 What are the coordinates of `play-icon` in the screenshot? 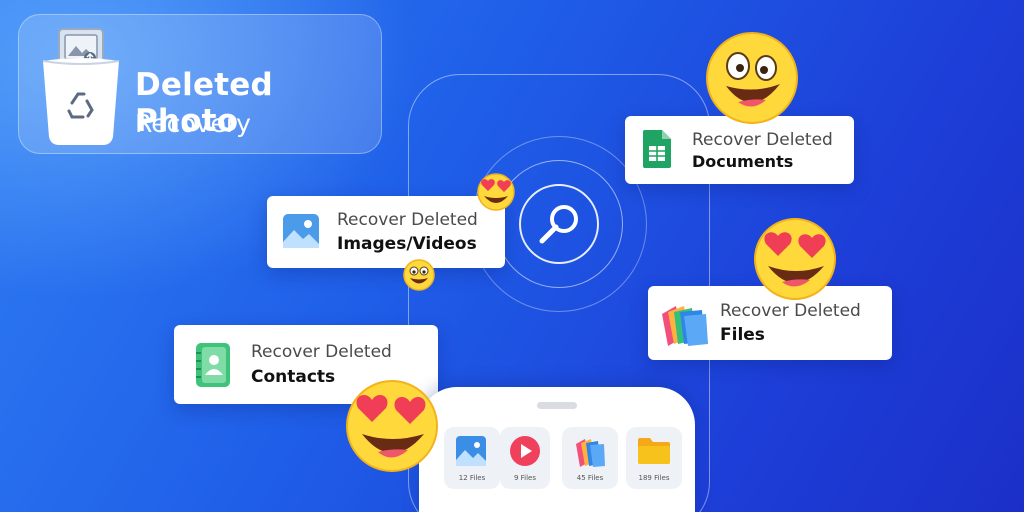 It's located at (525, 451).